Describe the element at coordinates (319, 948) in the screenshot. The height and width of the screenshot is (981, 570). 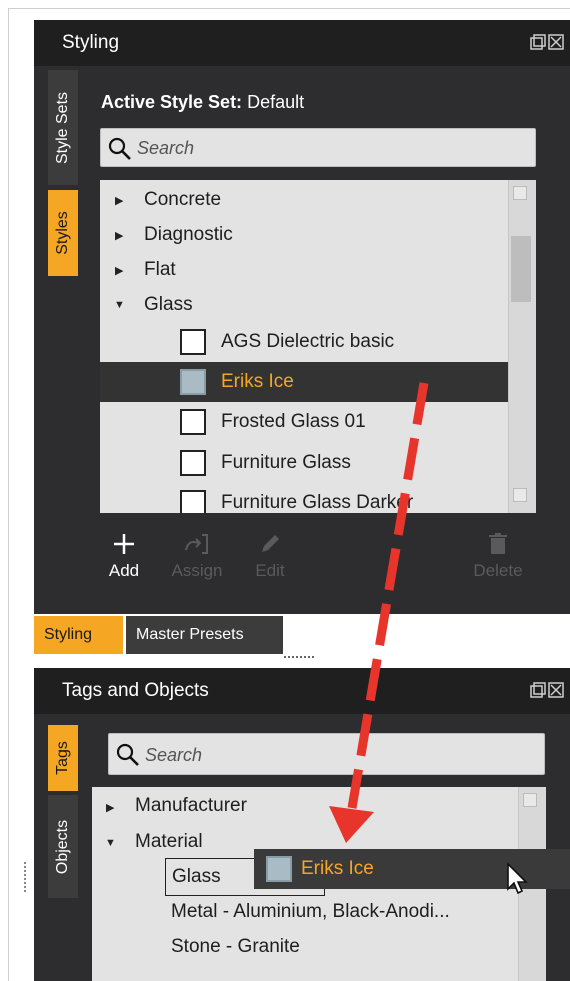
I see `tag-item-stone-granite: Stone - Granite` at that location.